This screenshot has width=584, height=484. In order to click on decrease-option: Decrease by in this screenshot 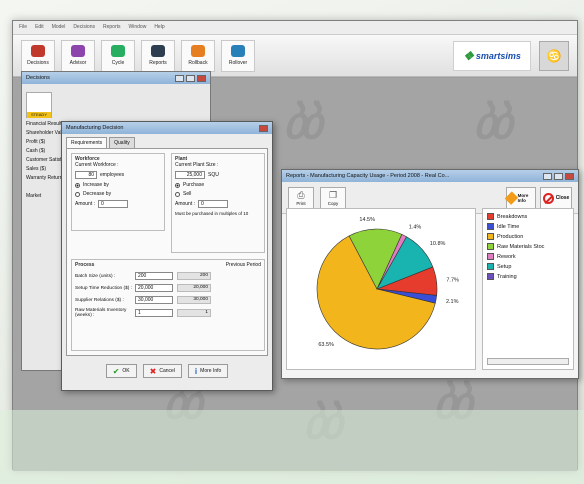, I will do `click(118, 194)`.